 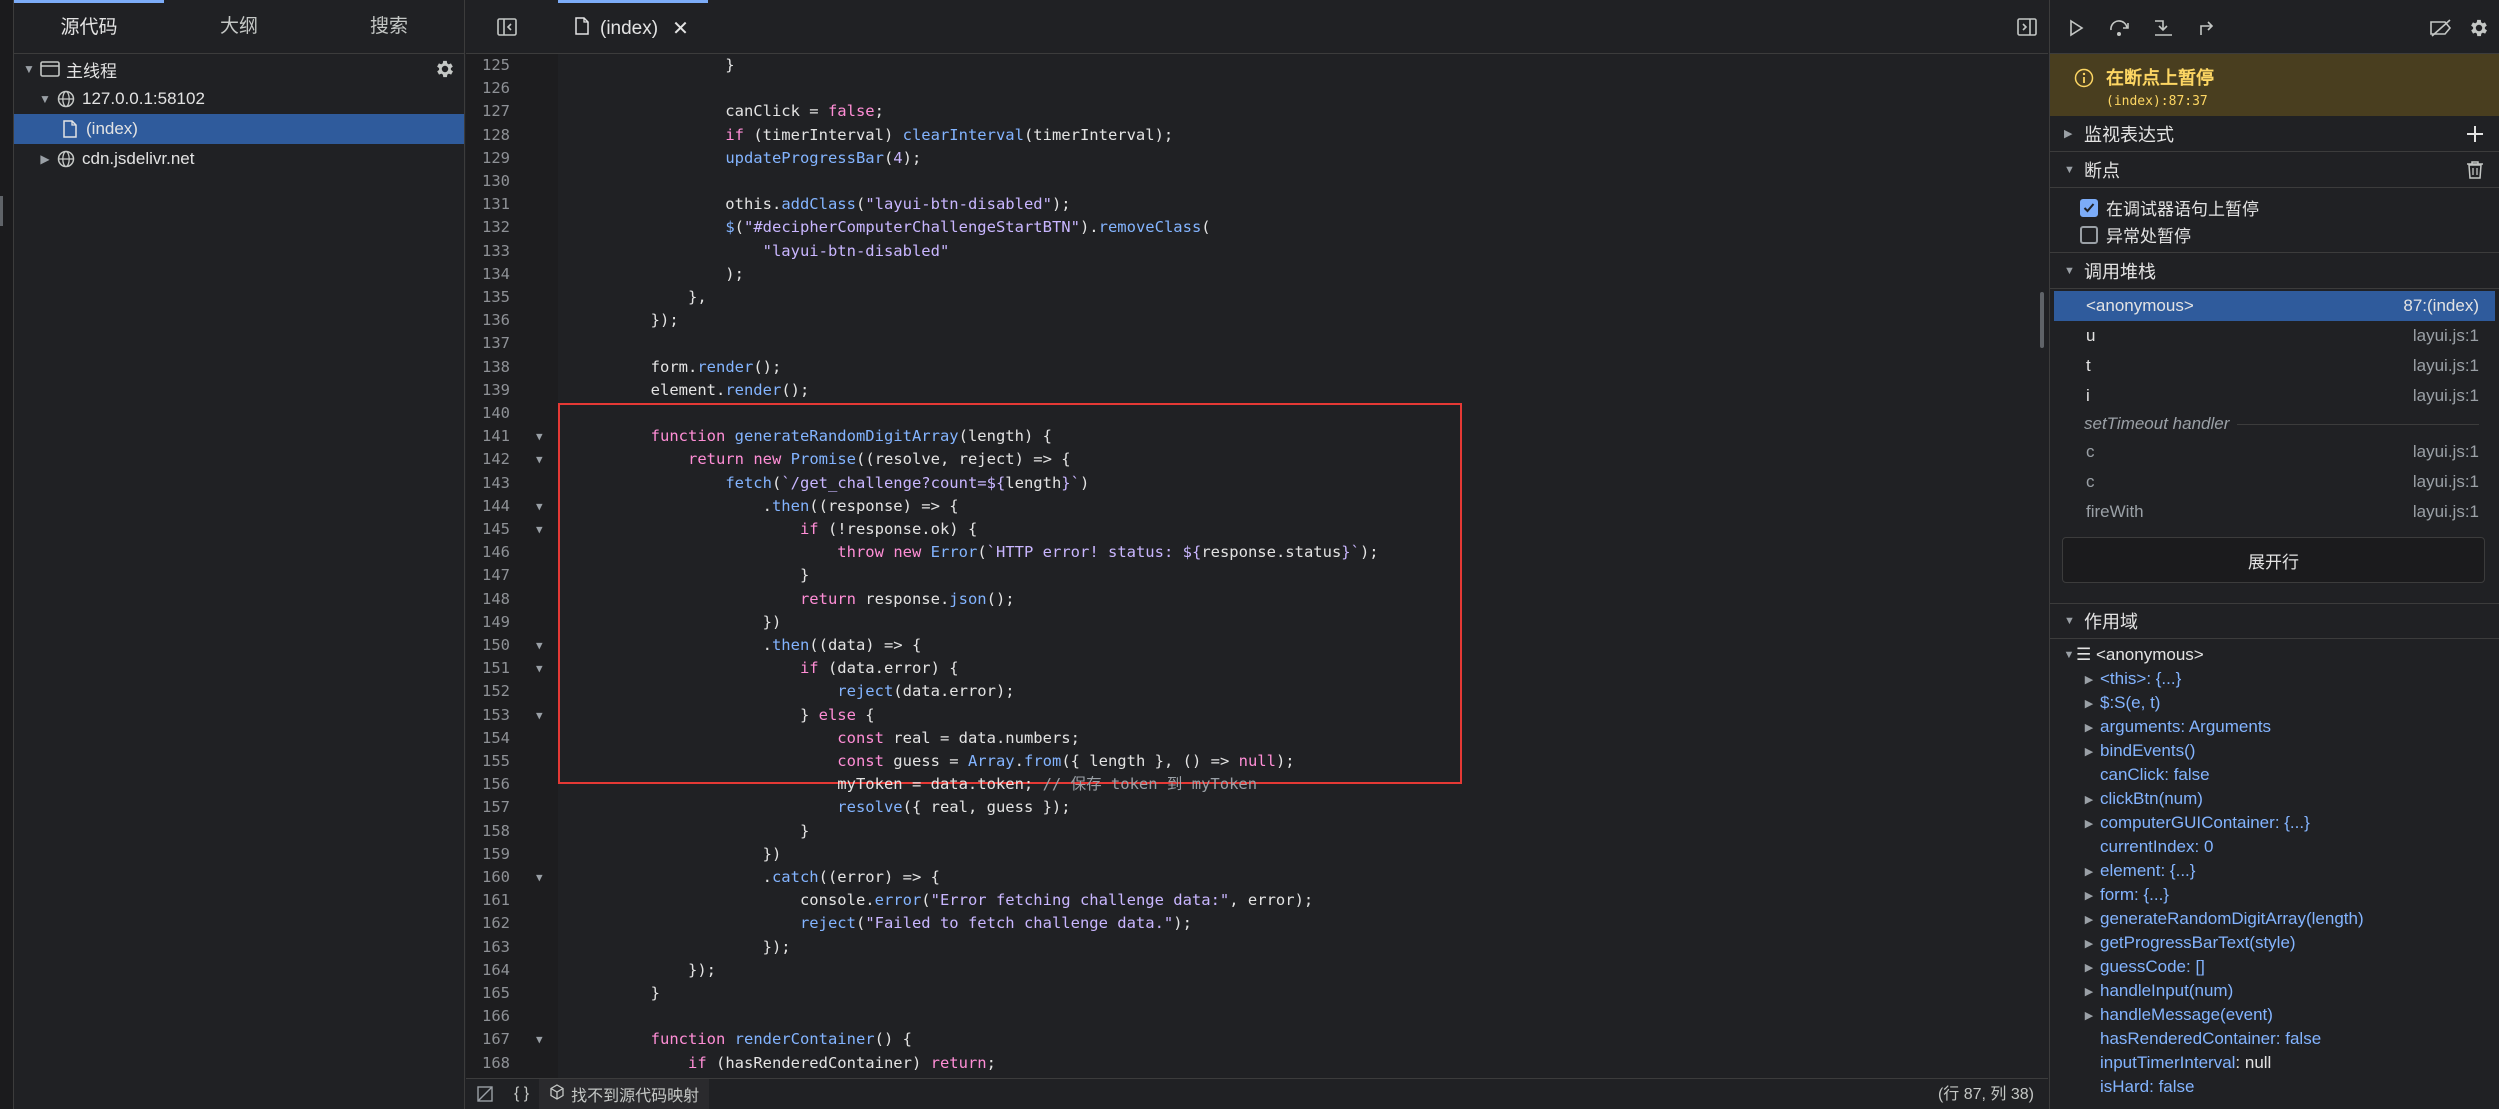 What do you see at coordinates (488, 320) in the screenshot?
I see `line-number: 136` at bounding box center [488, 320].